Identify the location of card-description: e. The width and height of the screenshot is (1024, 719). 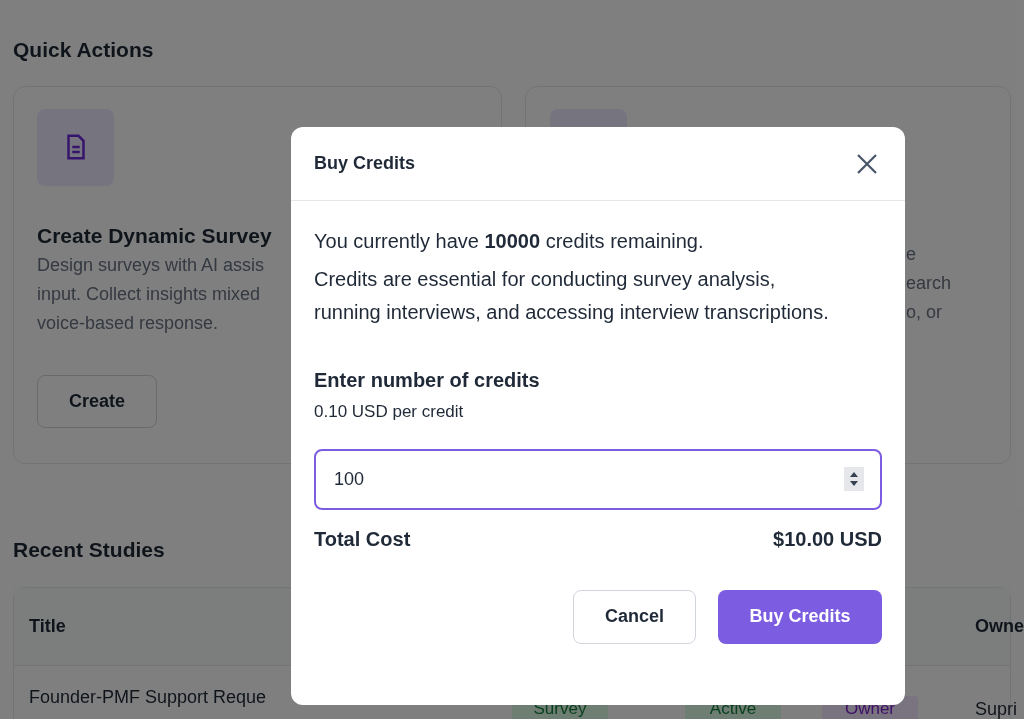
(911, 254).